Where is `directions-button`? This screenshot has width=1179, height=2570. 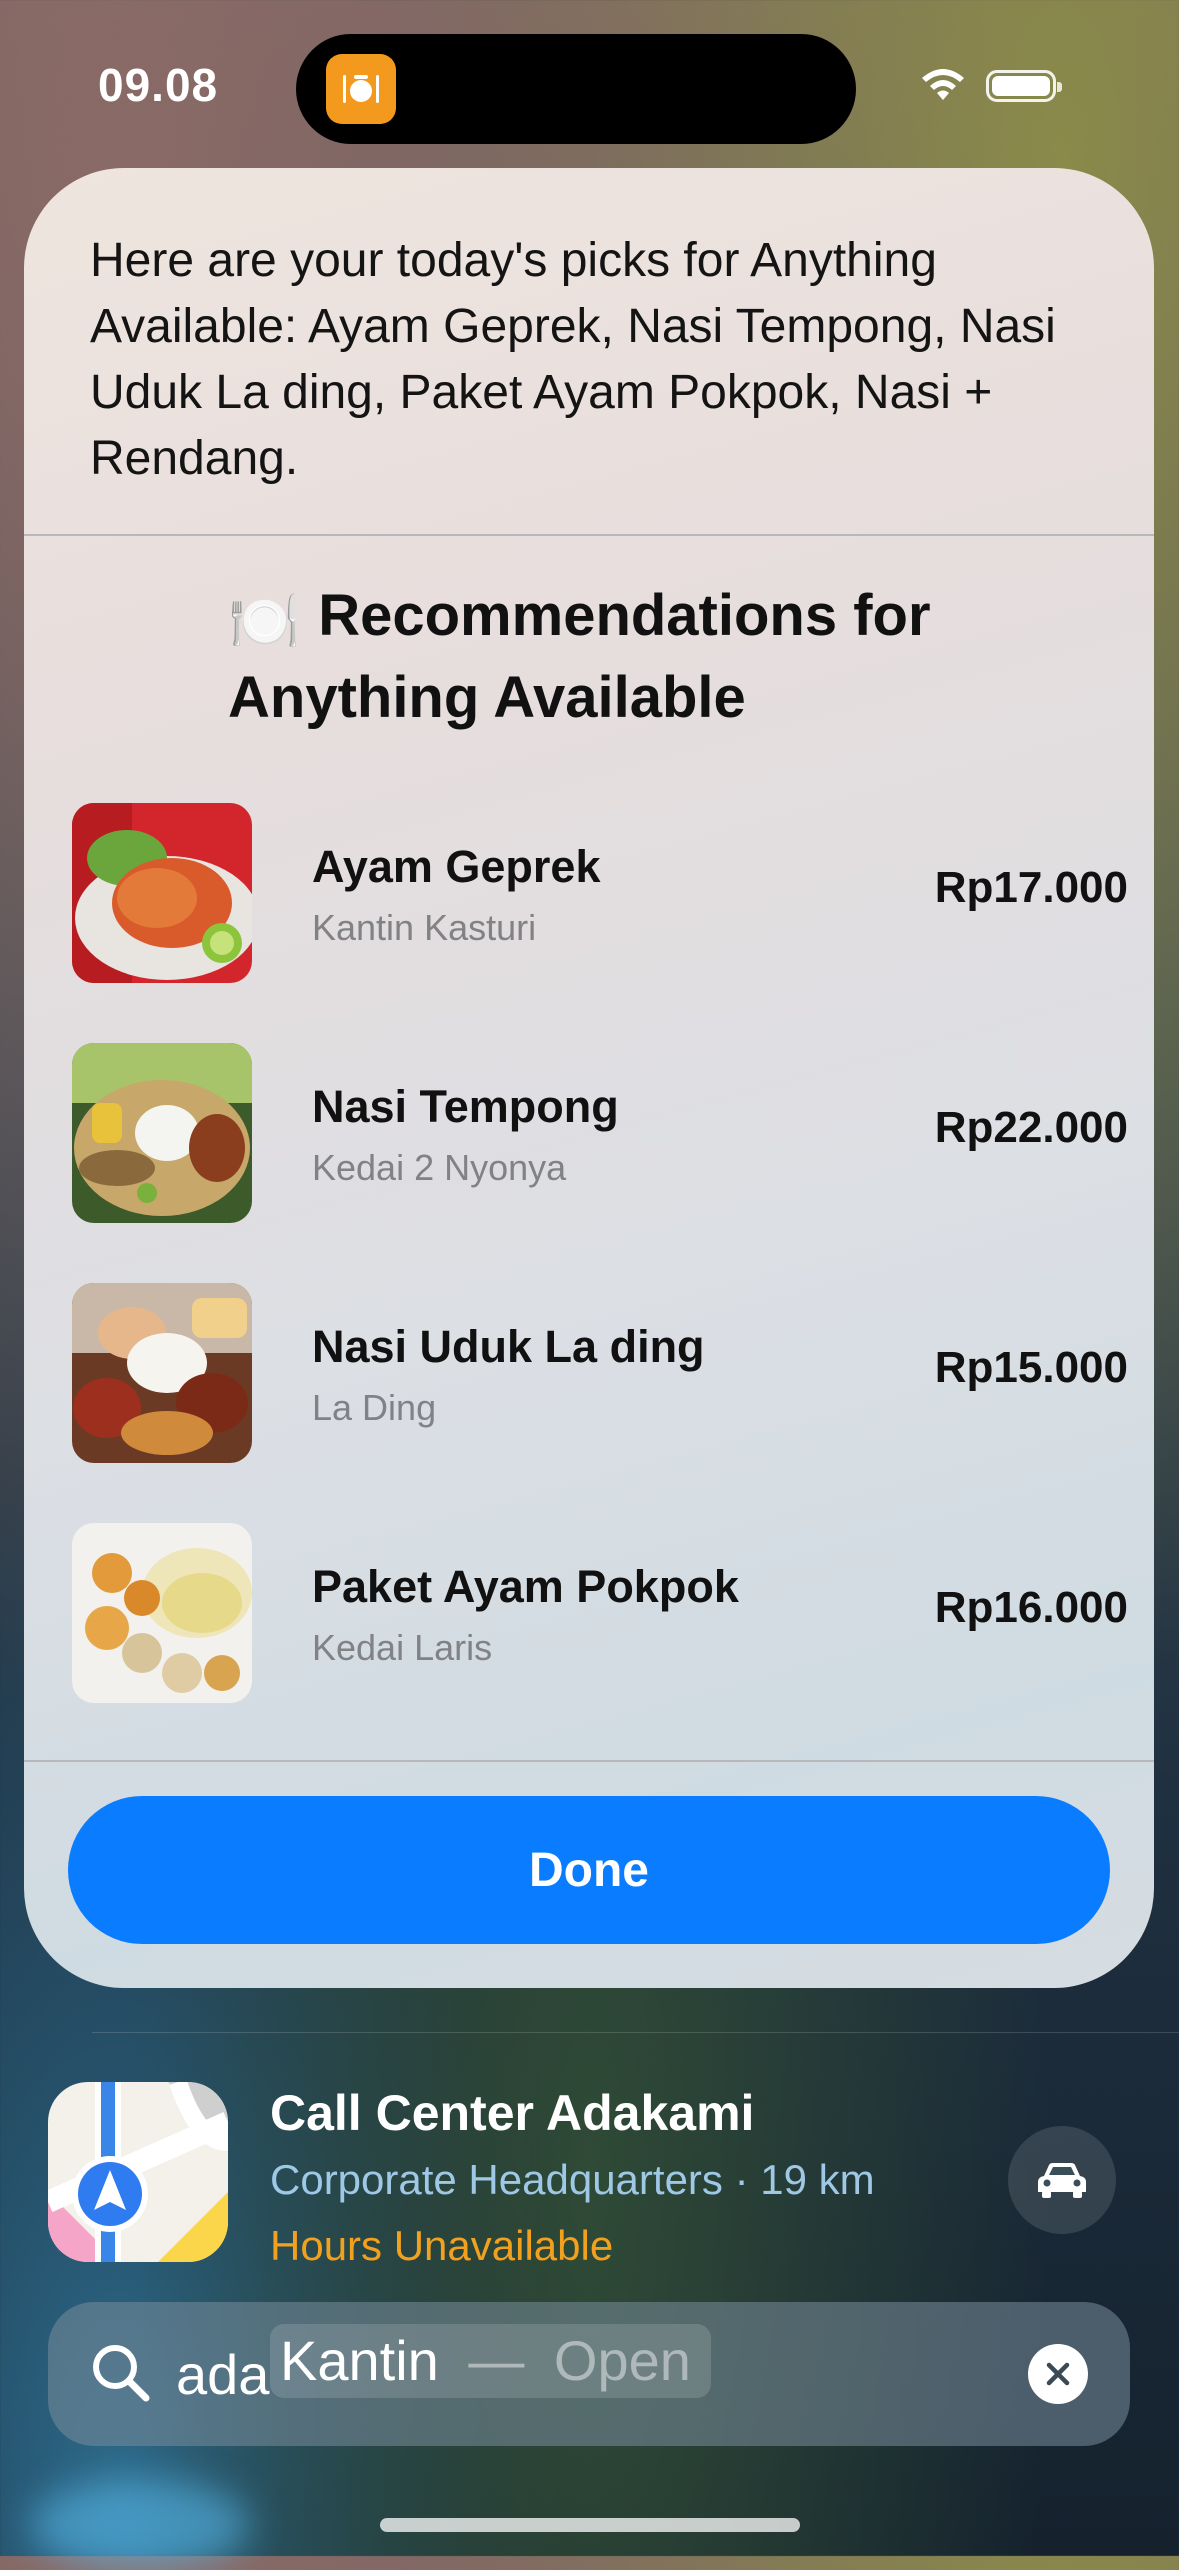
directions-button is located at coordinates (1062, 2180).